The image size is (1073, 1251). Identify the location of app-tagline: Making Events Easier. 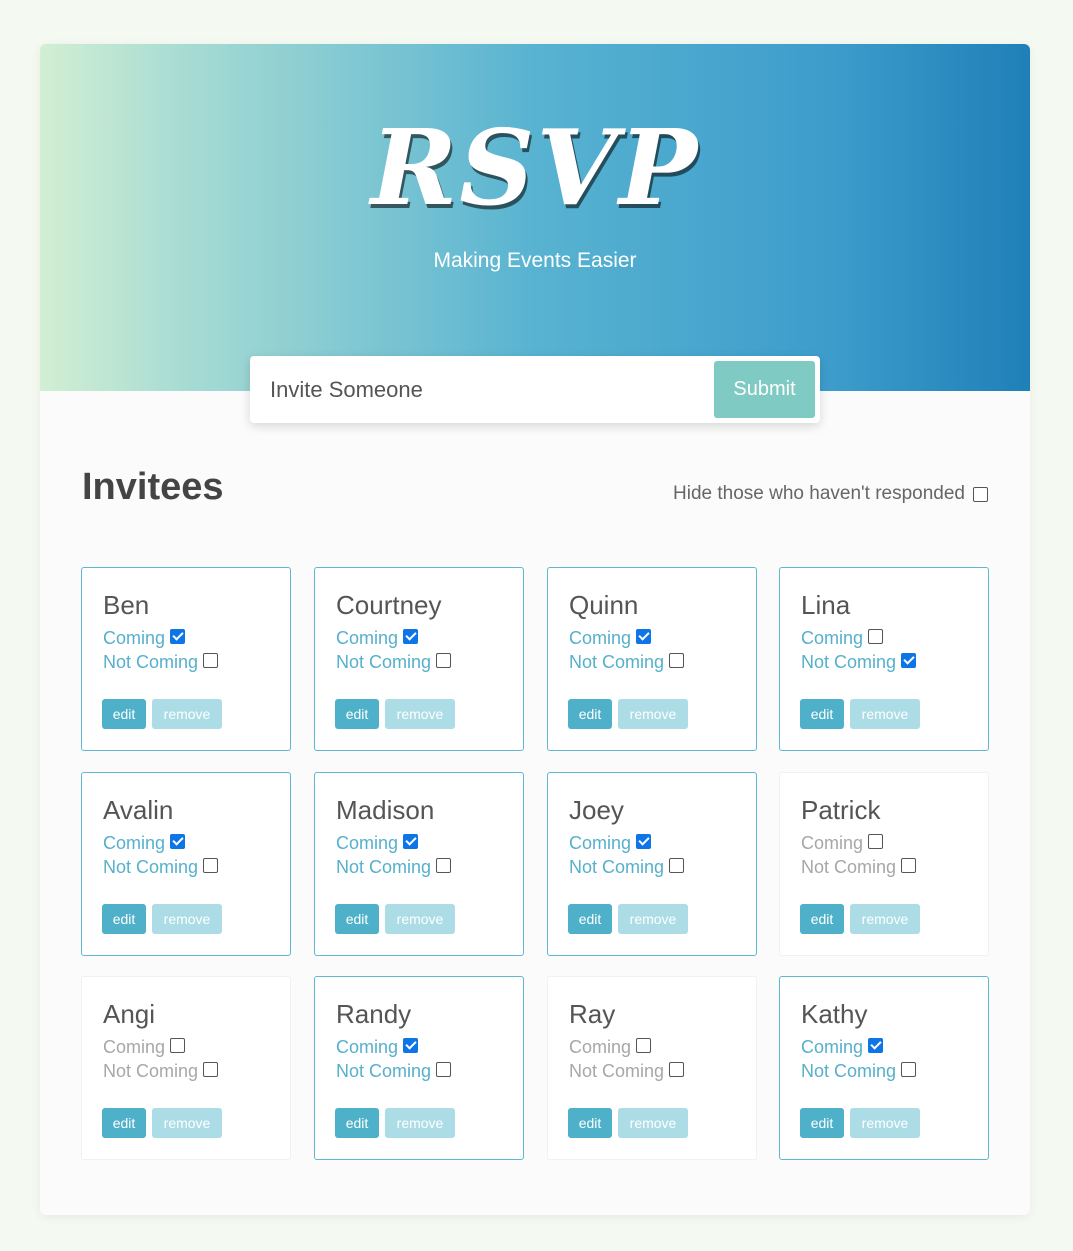
(535, 260).